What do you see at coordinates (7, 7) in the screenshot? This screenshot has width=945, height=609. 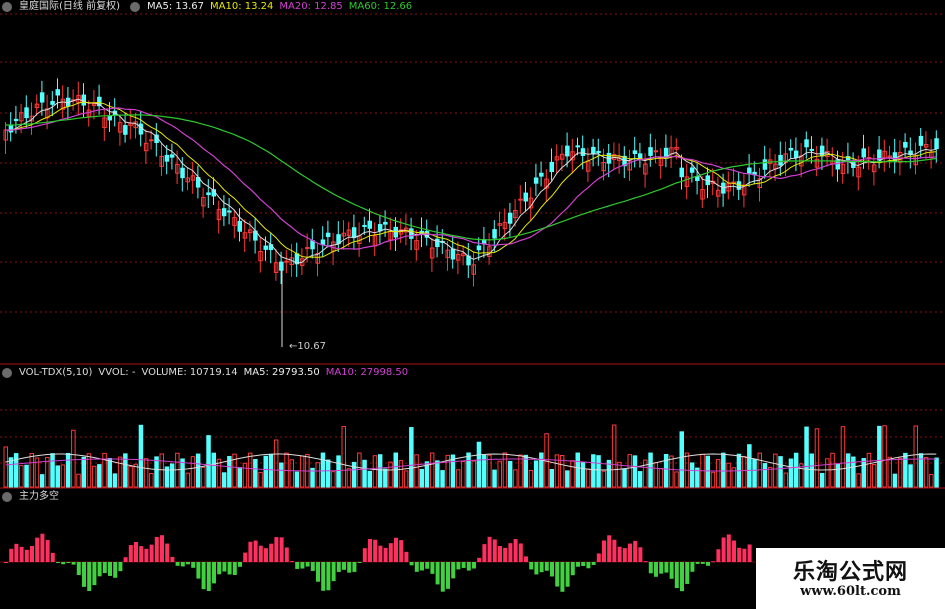 I see `settings-icon` at bounding box center [7, 7].